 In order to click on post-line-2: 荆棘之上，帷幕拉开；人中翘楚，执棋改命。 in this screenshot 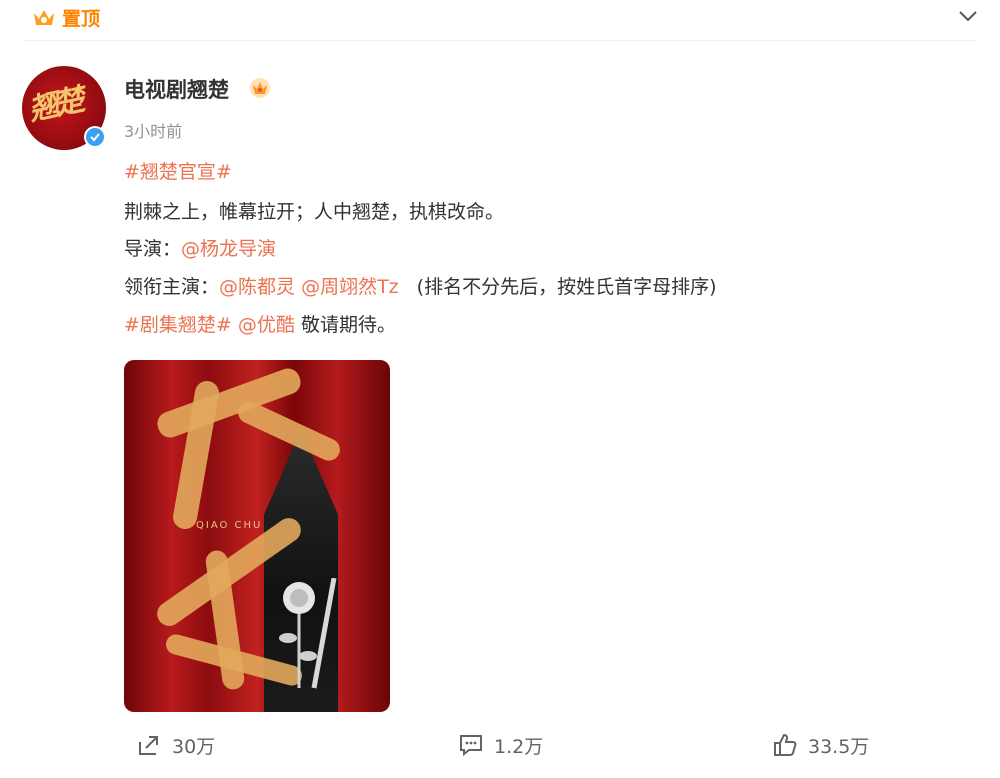, I will do `click(314, 212)`.